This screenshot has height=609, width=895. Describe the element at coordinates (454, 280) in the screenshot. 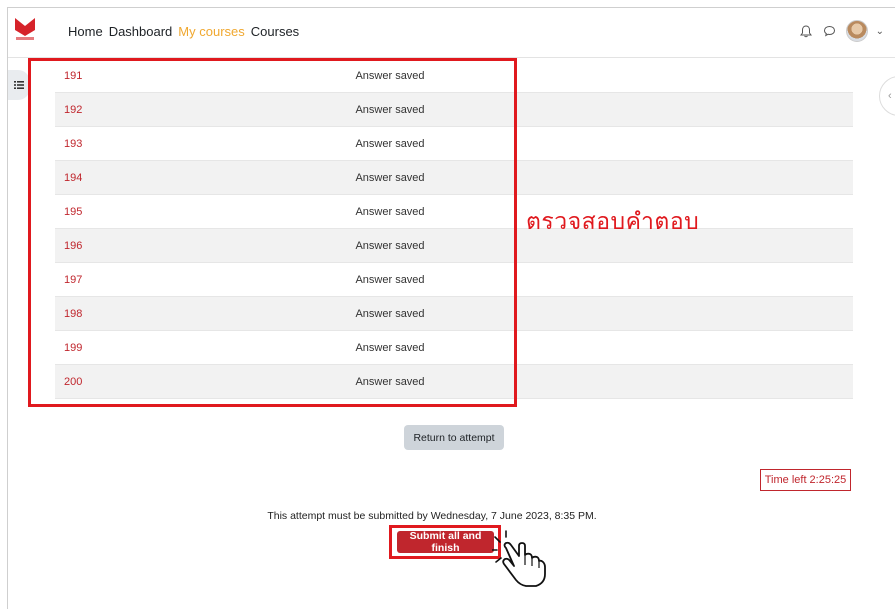

I see `table-row: 197 Answer saved` at that location.